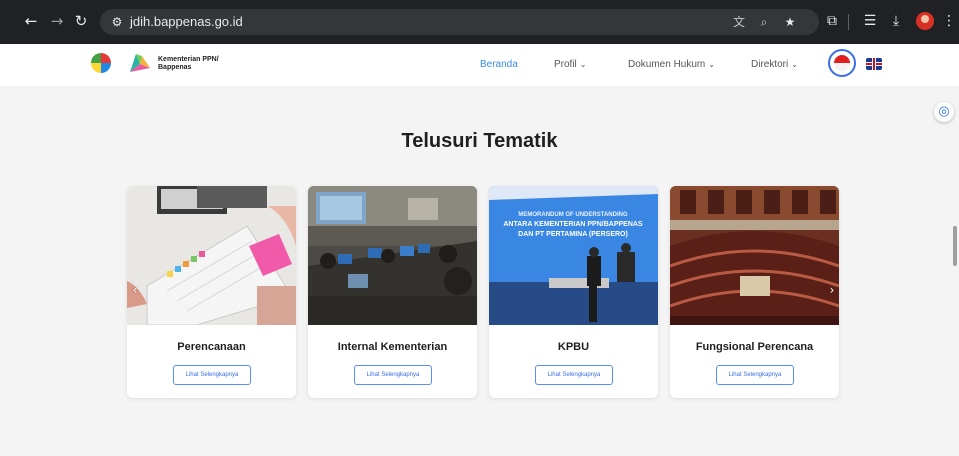  What do you see at coordinates (211, 255) in the screenshot?
I see `perencanaan-photo` at bounding box center [211, 255].